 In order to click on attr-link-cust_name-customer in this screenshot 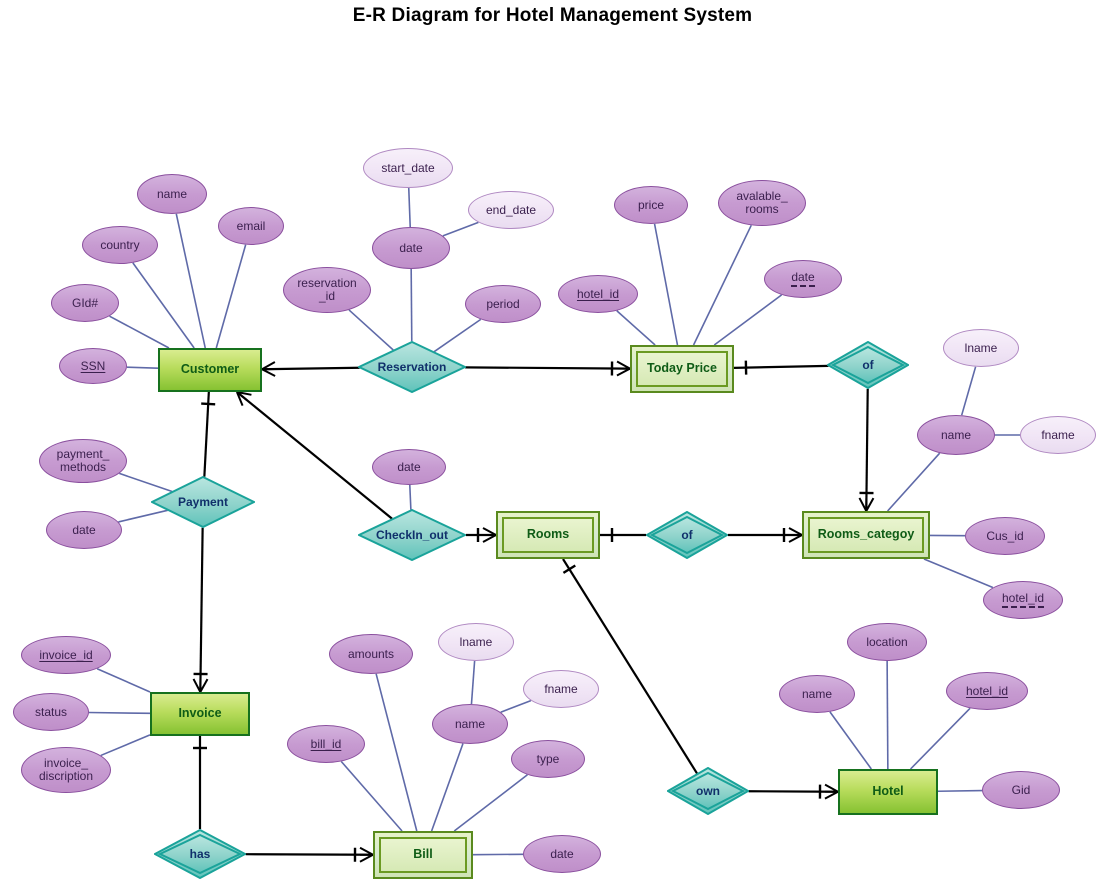, I will do `click(191, 281)`.